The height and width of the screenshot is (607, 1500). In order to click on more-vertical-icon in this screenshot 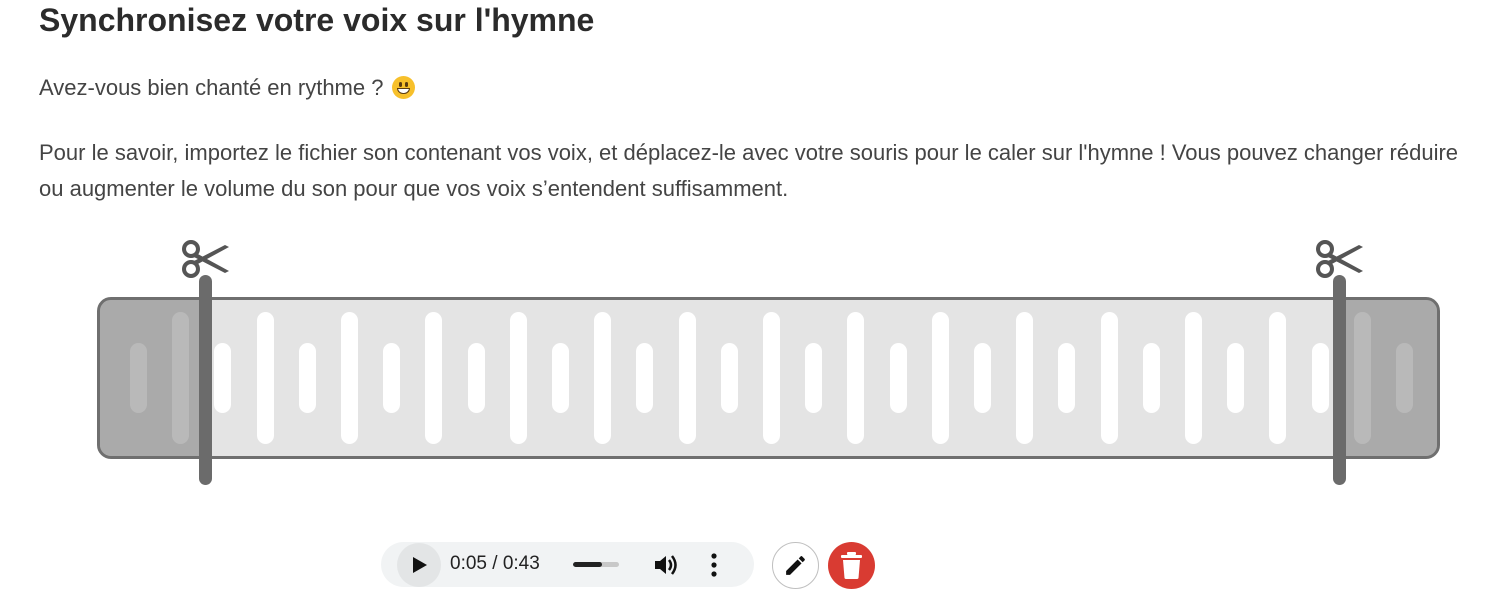, I will do `click(714, 565)`.